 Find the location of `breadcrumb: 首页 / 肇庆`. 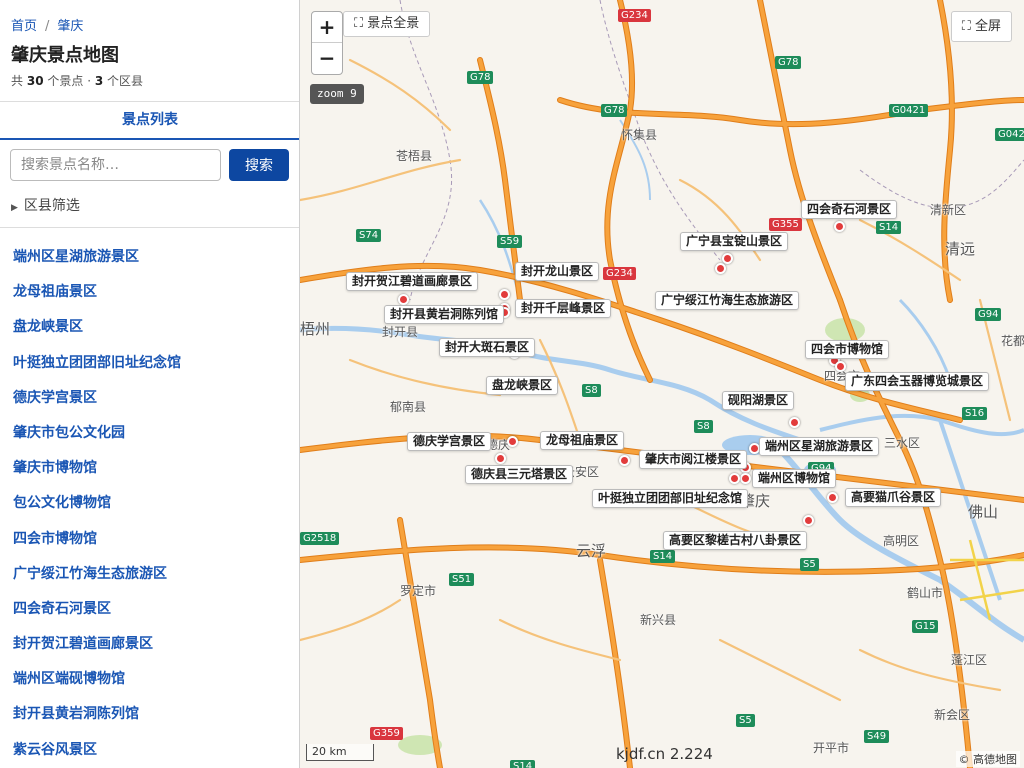

breadcrumb: 首页 / 肇庆 is located at coordinates (47, 24).